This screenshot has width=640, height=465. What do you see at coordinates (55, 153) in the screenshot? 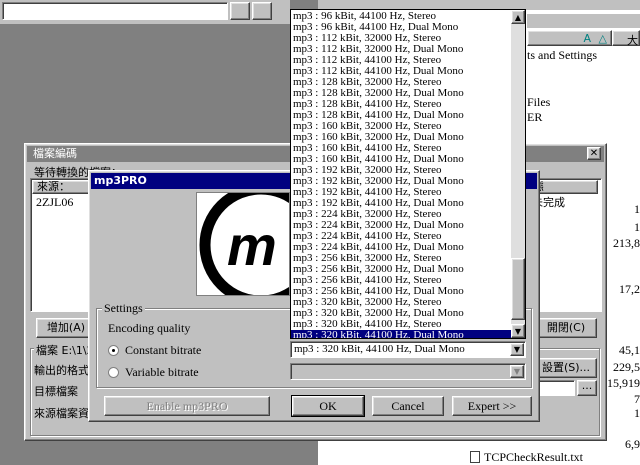
I see `encoder-window-title: 檔案編碼` at bounding box center [55, 153].